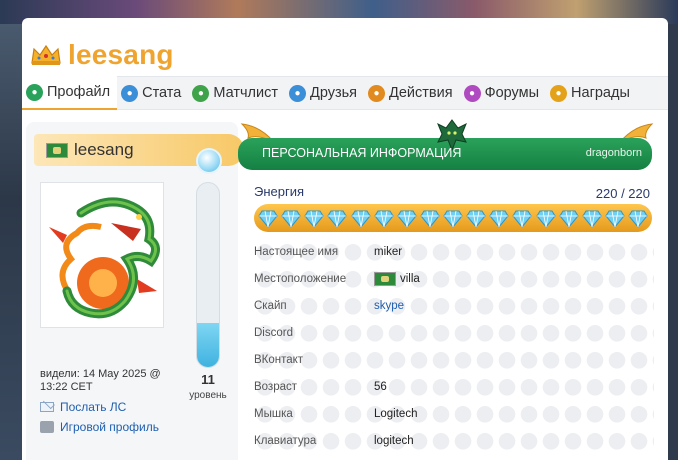  What do you see at coordinates (273, 413) in the screenshot?
I see `info-row-label: Мышка` at bounding box center [273, 413].